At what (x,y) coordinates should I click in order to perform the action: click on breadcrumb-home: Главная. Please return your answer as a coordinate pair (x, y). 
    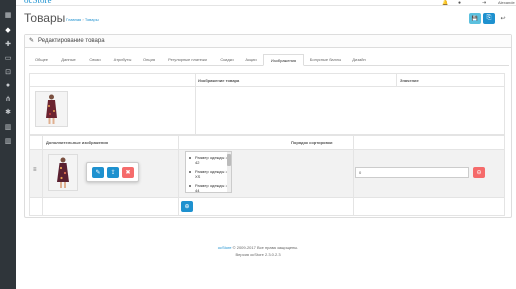
    Looking at the image, I should click on (73, 19).